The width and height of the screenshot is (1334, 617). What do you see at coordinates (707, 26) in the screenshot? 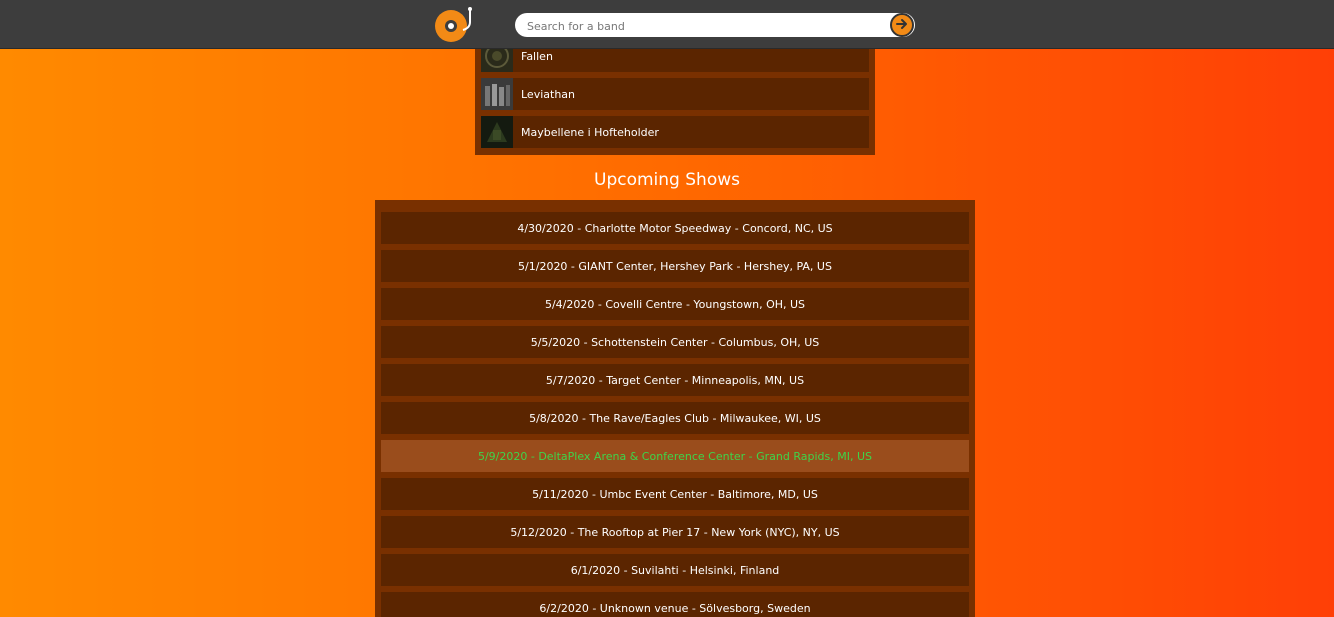
I see `search-input` at bounding box center [707, 26].